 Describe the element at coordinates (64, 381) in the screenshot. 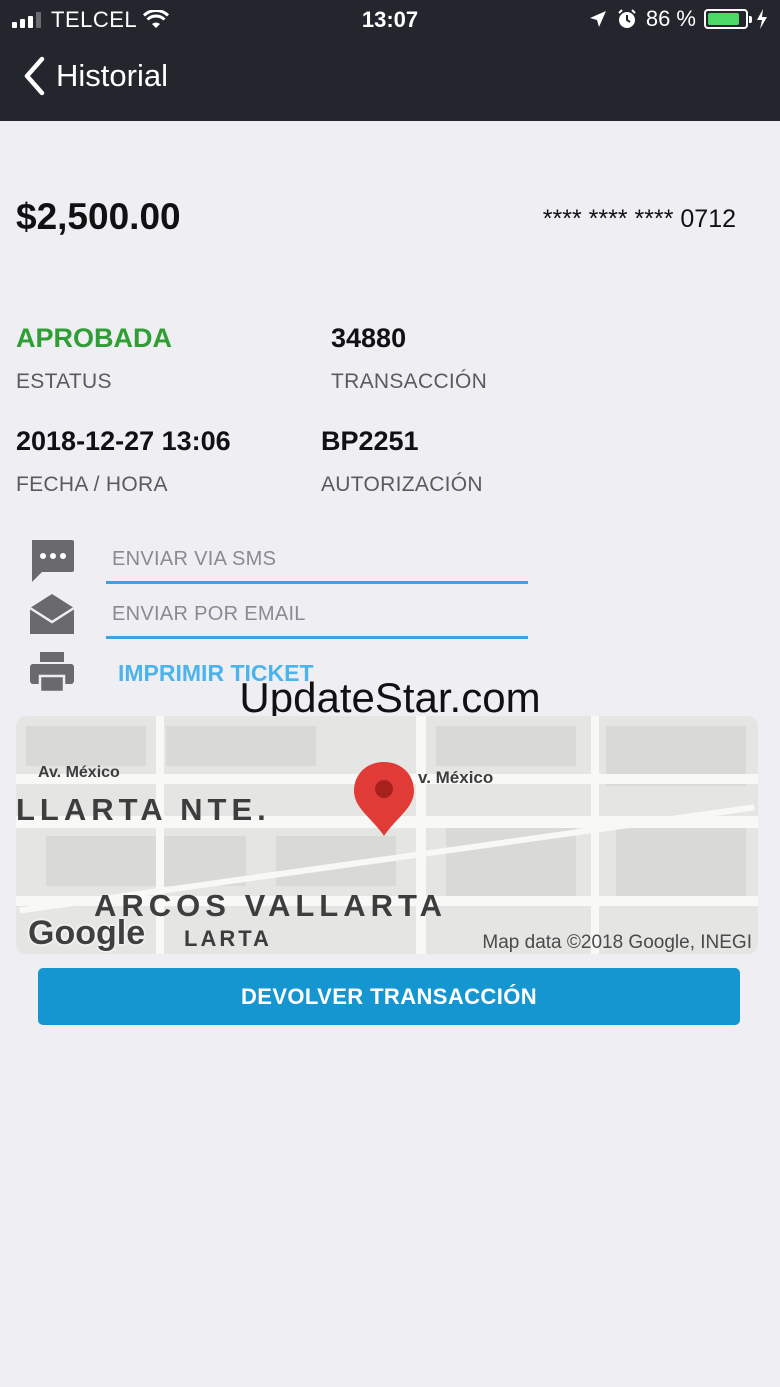

I see `status-caption: ESTATUS` at that location.